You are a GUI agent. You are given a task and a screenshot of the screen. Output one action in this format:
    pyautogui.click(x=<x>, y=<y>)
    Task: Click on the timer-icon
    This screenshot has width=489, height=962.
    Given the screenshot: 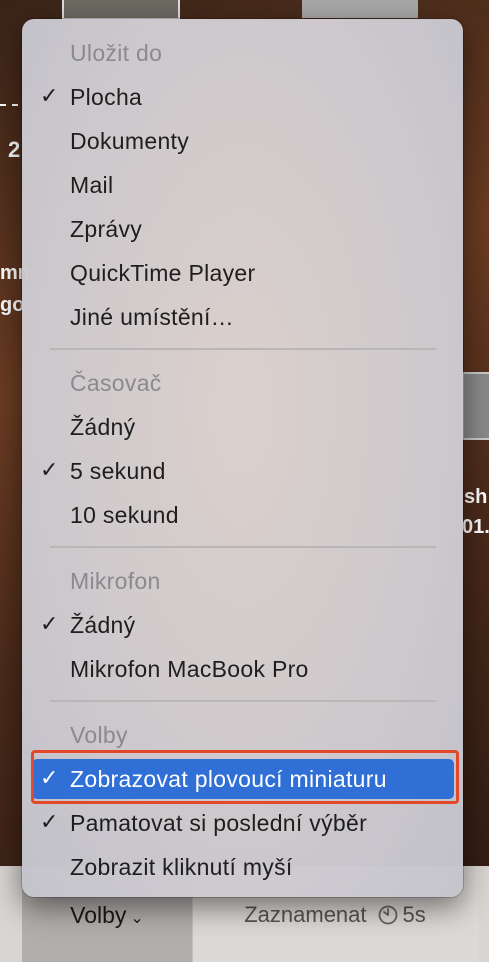 What is the action you would take?
    pyautogui.click(x=388, y=915)
    